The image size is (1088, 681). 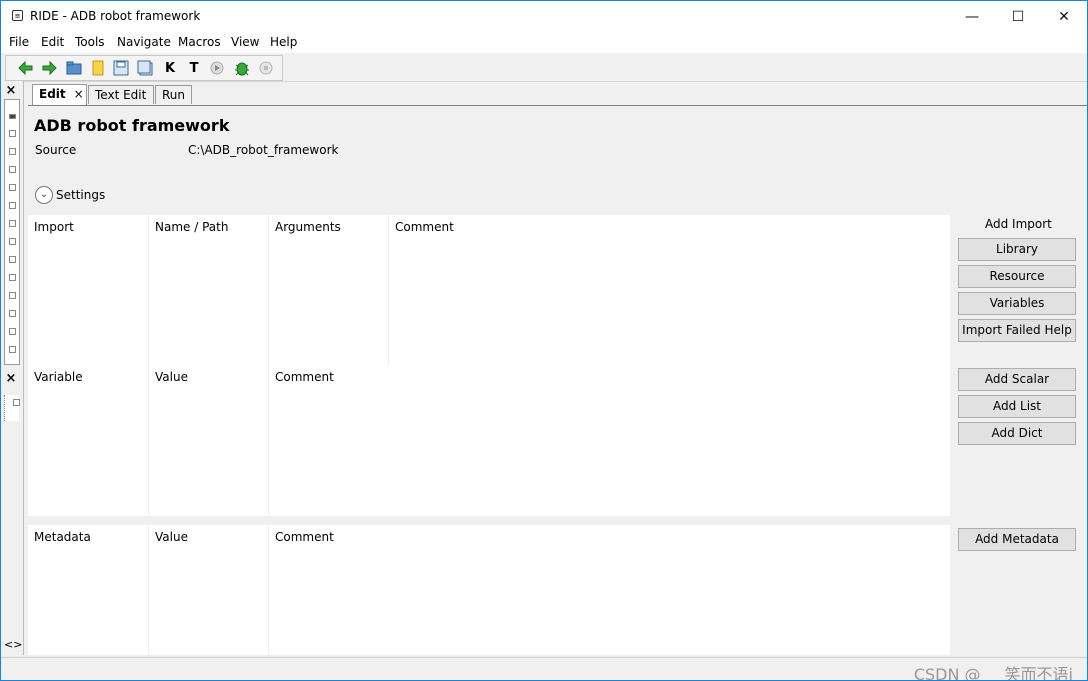 What do you see at coordinates (192, 227) in the screenshot?
I see `name-path-col-header: Name / Path` at bounding box center [192, 227].